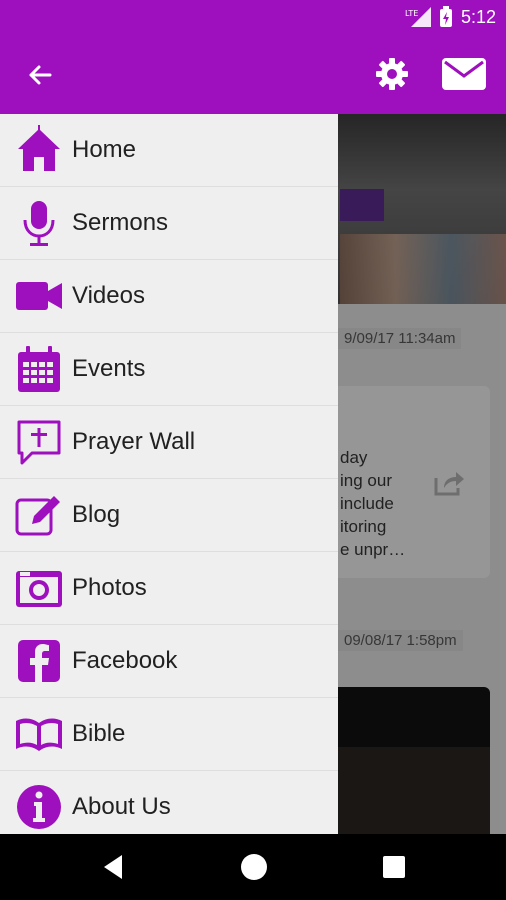  What do you see at coordinates (37, 516) in the screenshot?
I see `edit-icon` at bounding box center [37, 516].